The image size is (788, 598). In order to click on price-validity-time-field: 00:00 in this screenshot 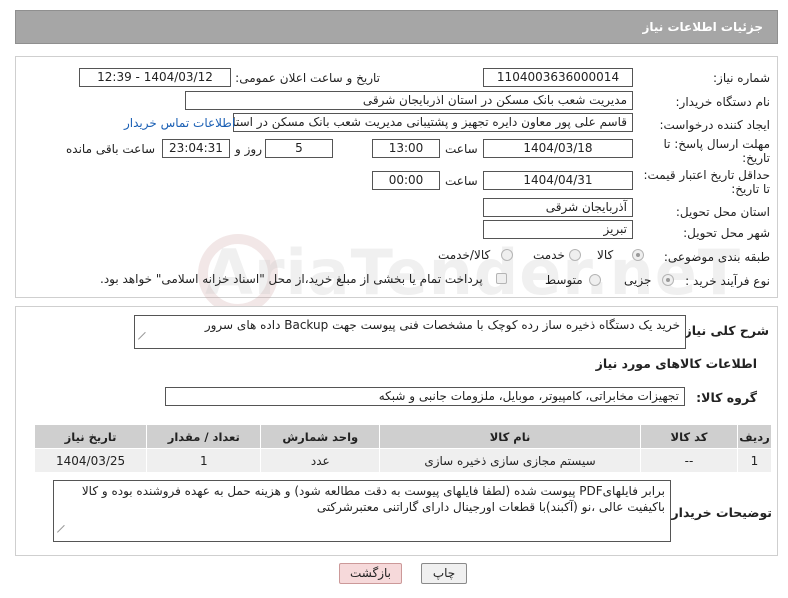, I will do `click(406, 180)`.